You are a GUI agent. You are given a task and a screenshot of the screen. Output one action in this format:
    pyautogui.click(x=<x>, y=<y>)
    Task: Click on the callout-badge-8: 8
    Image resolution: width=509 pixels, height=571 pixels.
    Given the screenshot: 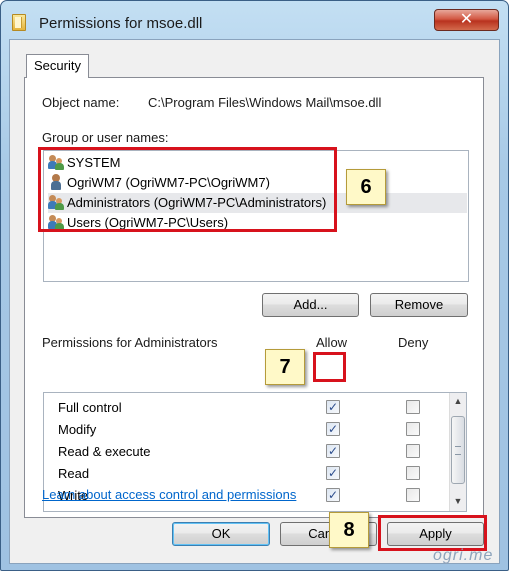 What is the action you would take?
    pyautogui.click(x=349, y=530)
    